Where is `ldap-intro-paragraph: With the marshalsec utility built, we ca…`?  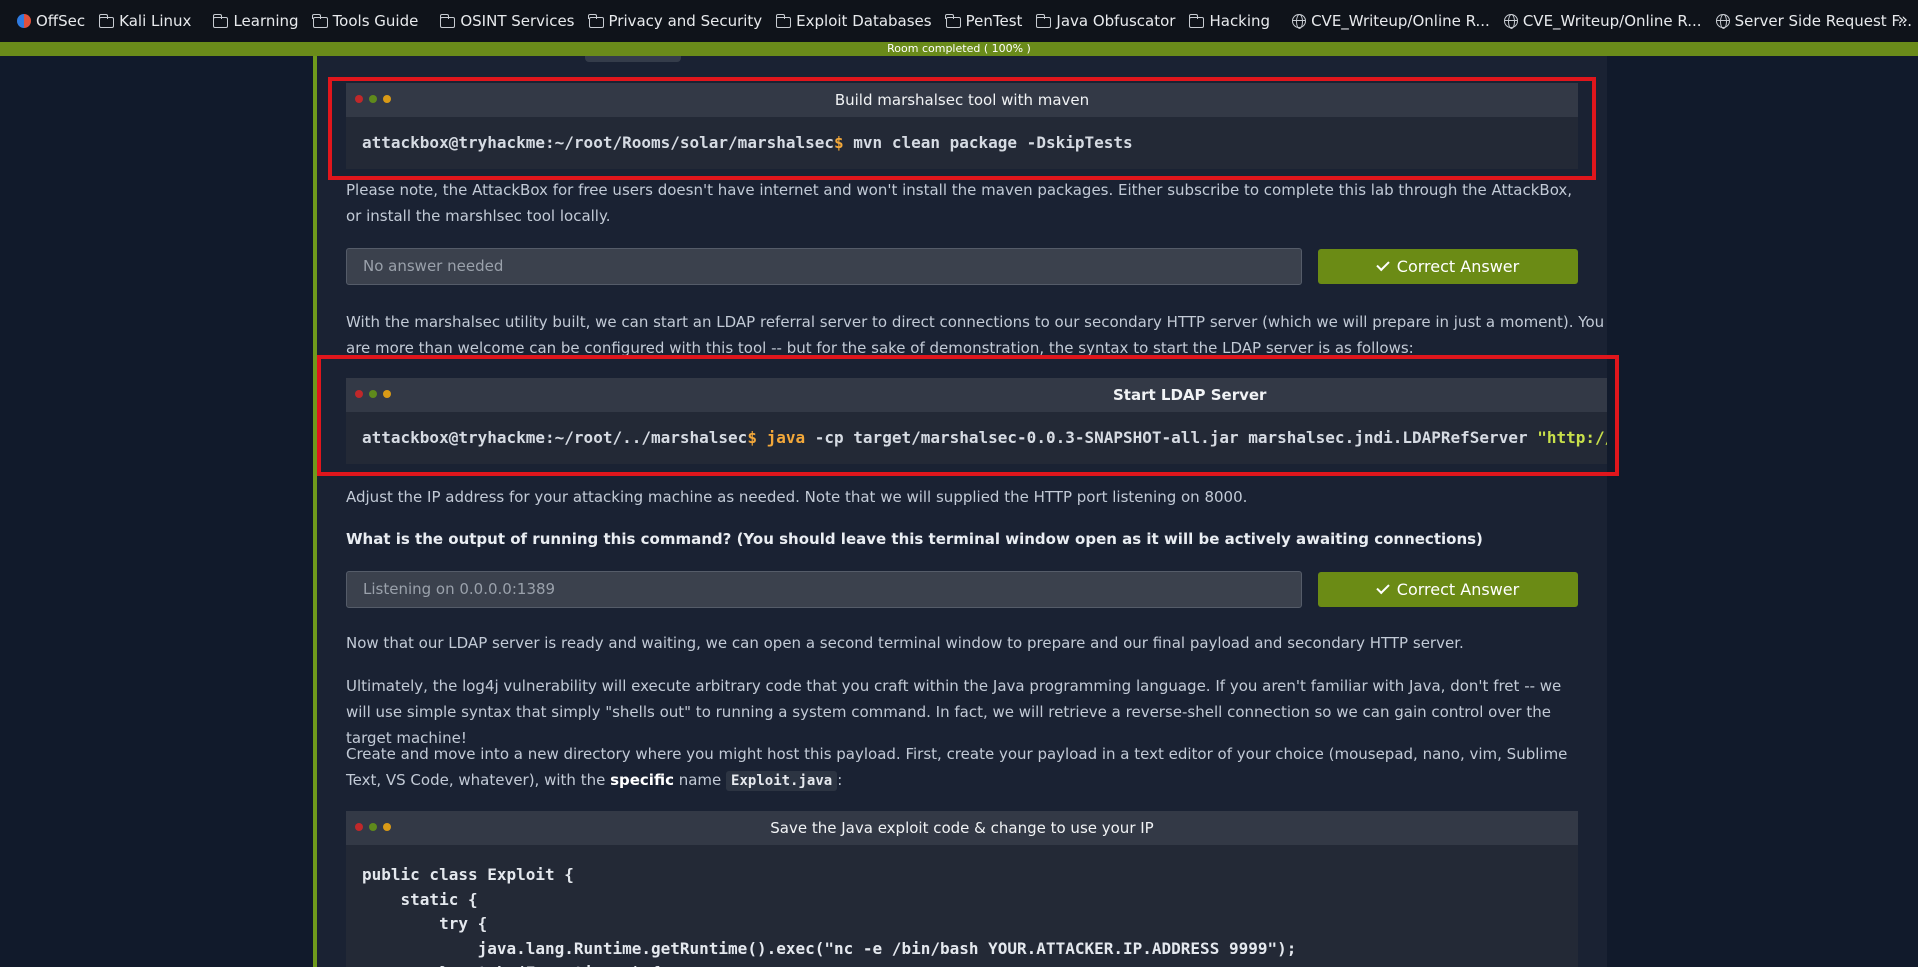
ldap-intro-paragraph: With the marshalsec utility built, we ca… is located at coordinates (978, 332).